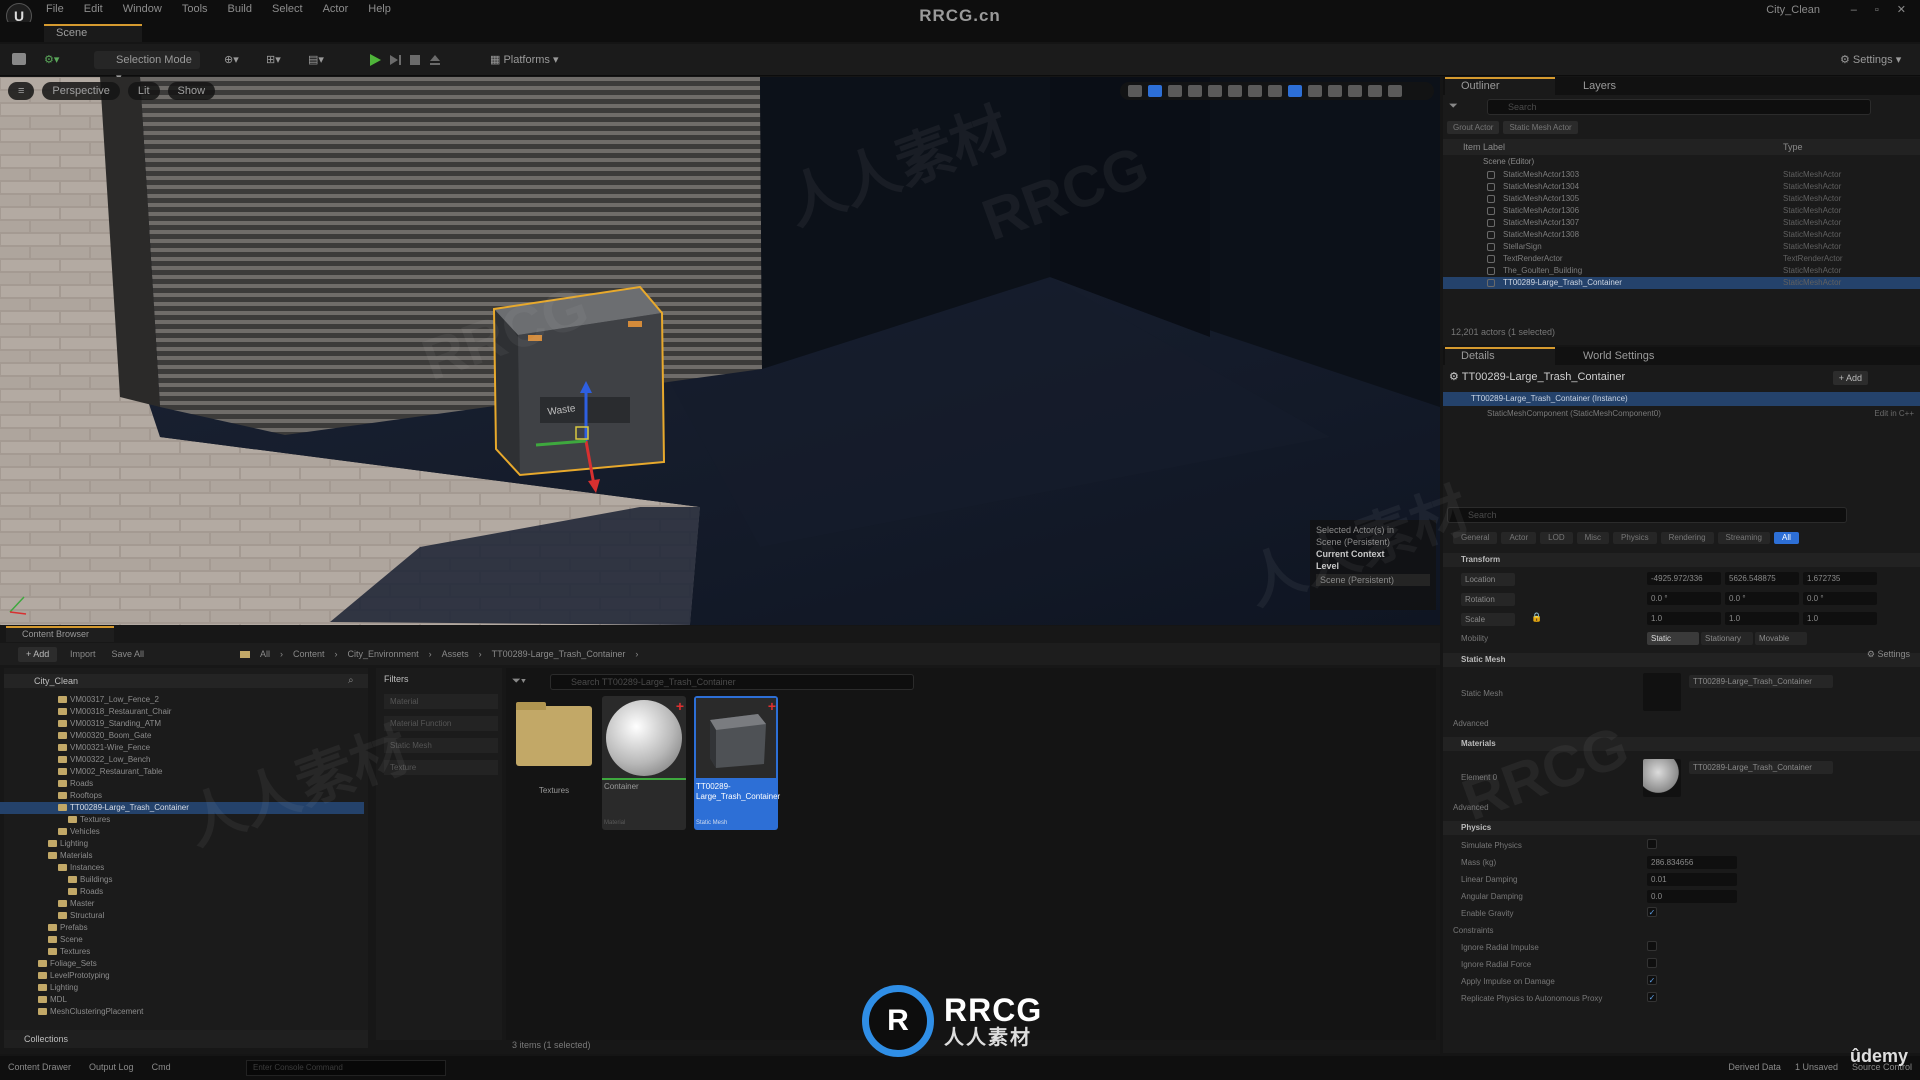 This screenshot has height=1080, width=1920. What do you see at coordinates (1175, 91) in the screenshot?
I see `rotate-tool-icon` at bounding box center [1175, 91].